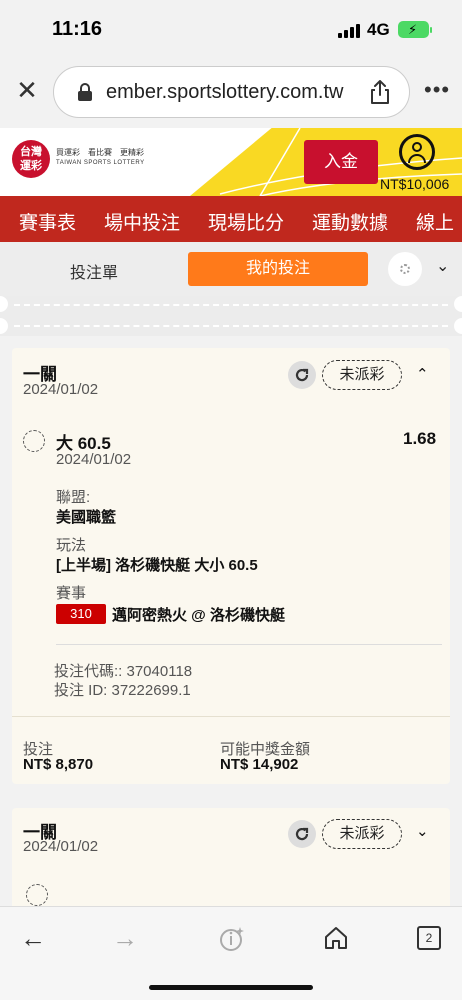  Describe the element at coordinates (378, 29) in the screenshot. I see `network-type: 4G` at that location.